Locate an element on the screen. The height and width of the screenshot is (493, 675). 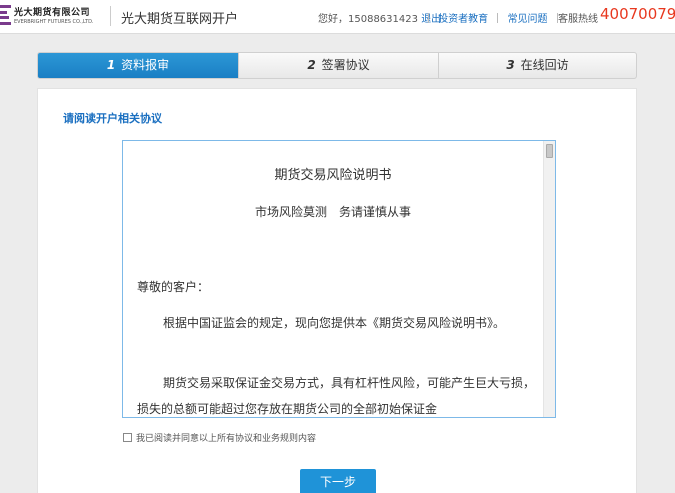
logo-mark-icon is located at coordinates (5, 15).